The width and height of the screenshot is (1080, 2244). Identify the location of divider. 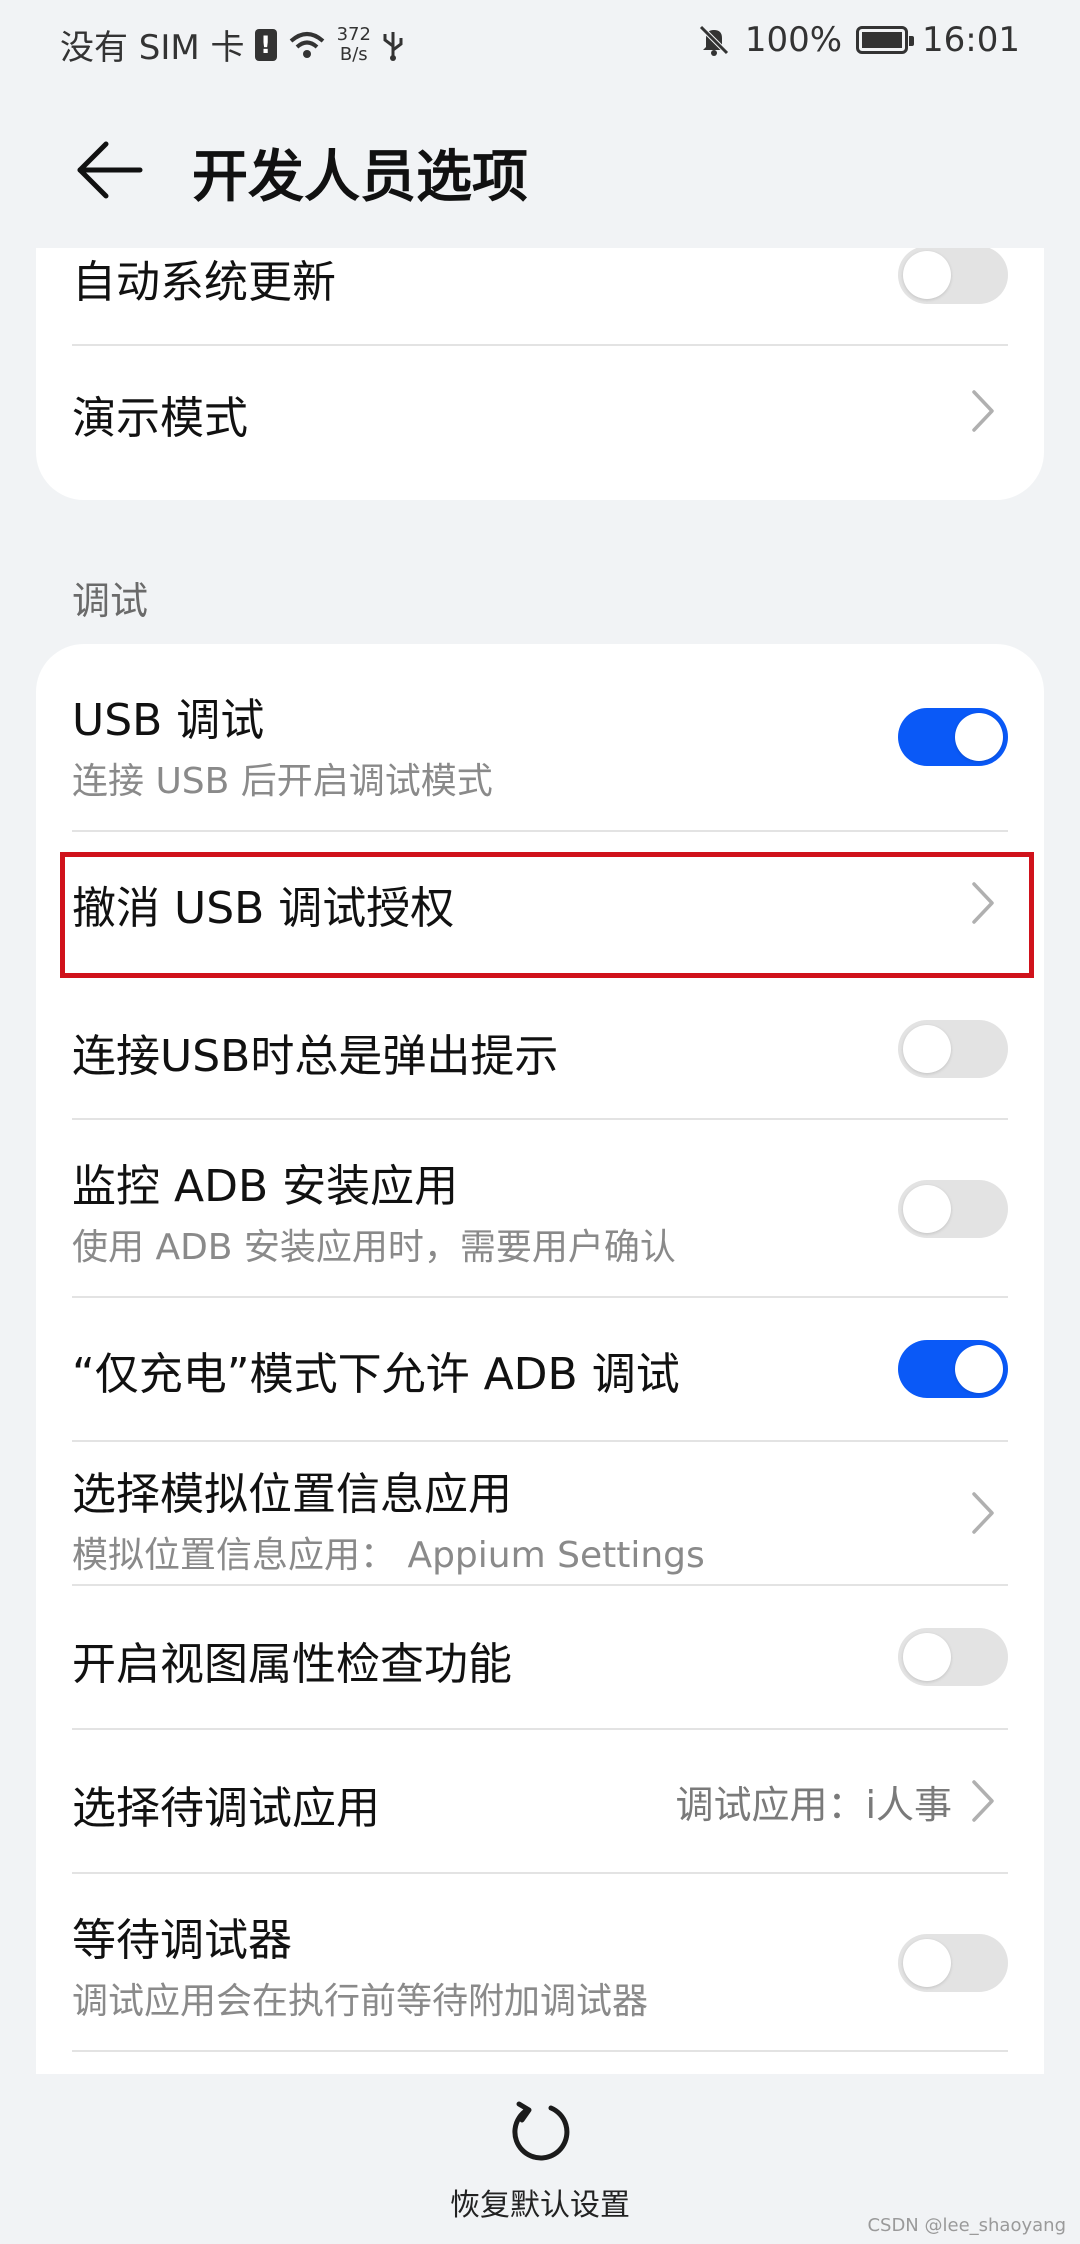
(540, 2051).